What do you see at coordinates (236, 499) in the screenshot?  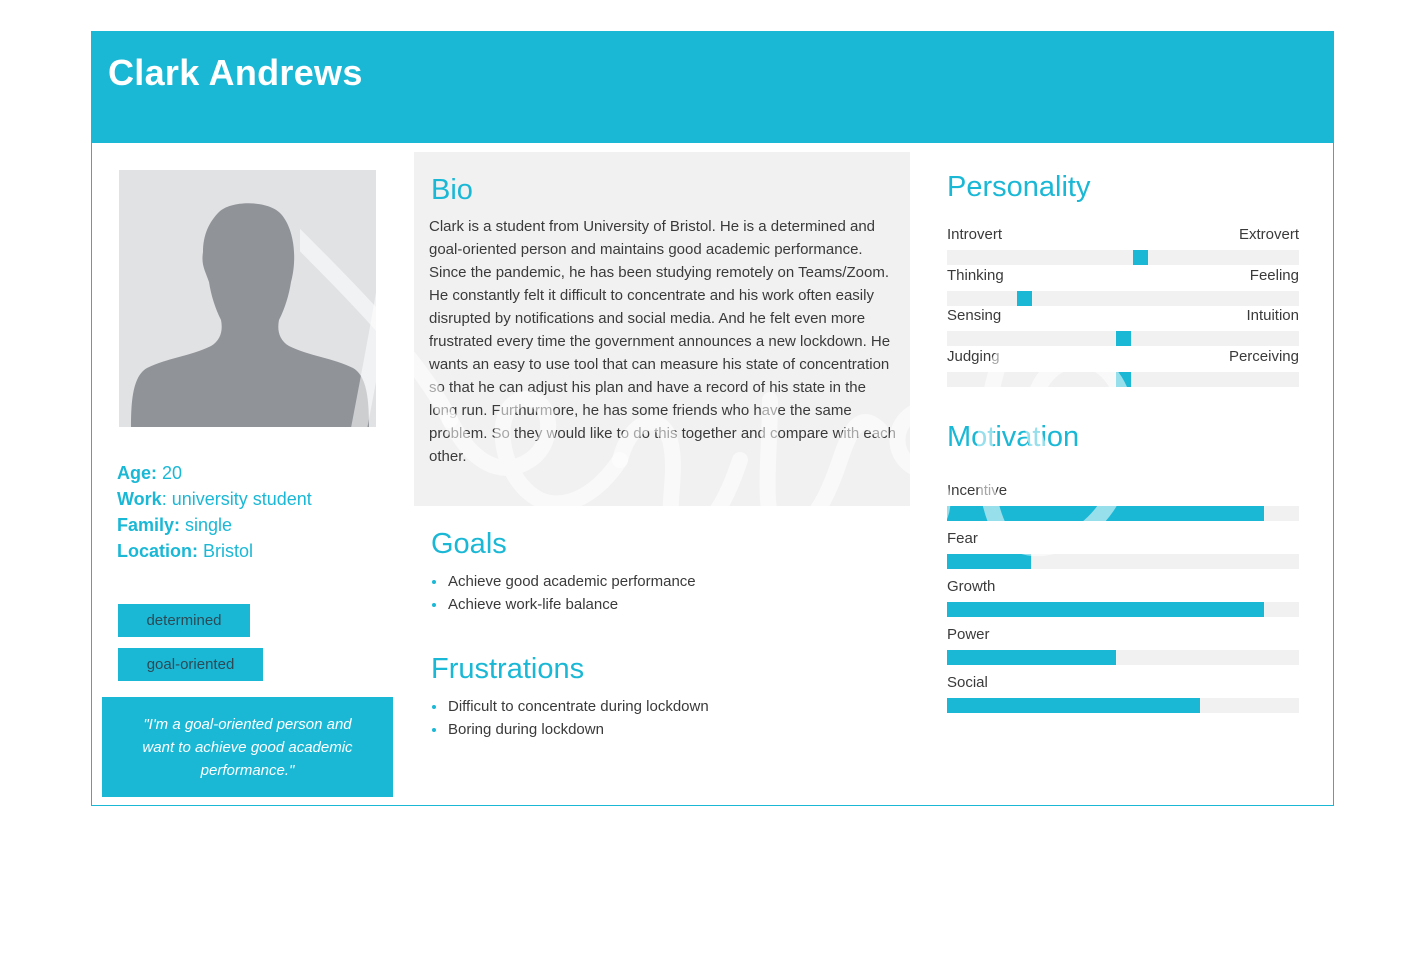 I see `fact-value: : university student` at bounding box center [236, 499].